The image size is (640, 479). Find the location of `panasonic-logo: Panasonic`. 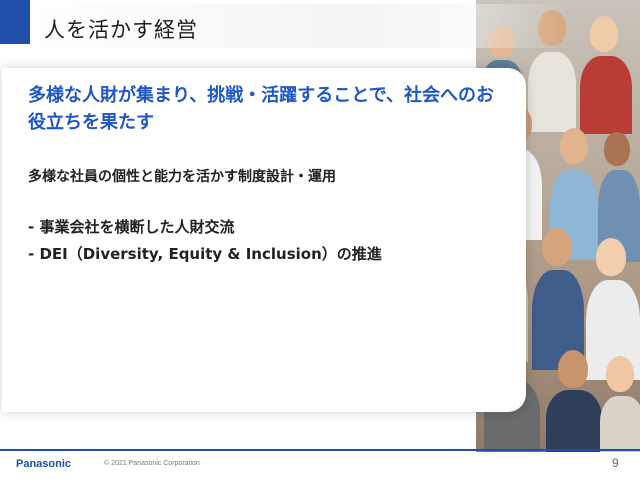

panasonic-logo: Panasonic is located at coordinates (44, 464).